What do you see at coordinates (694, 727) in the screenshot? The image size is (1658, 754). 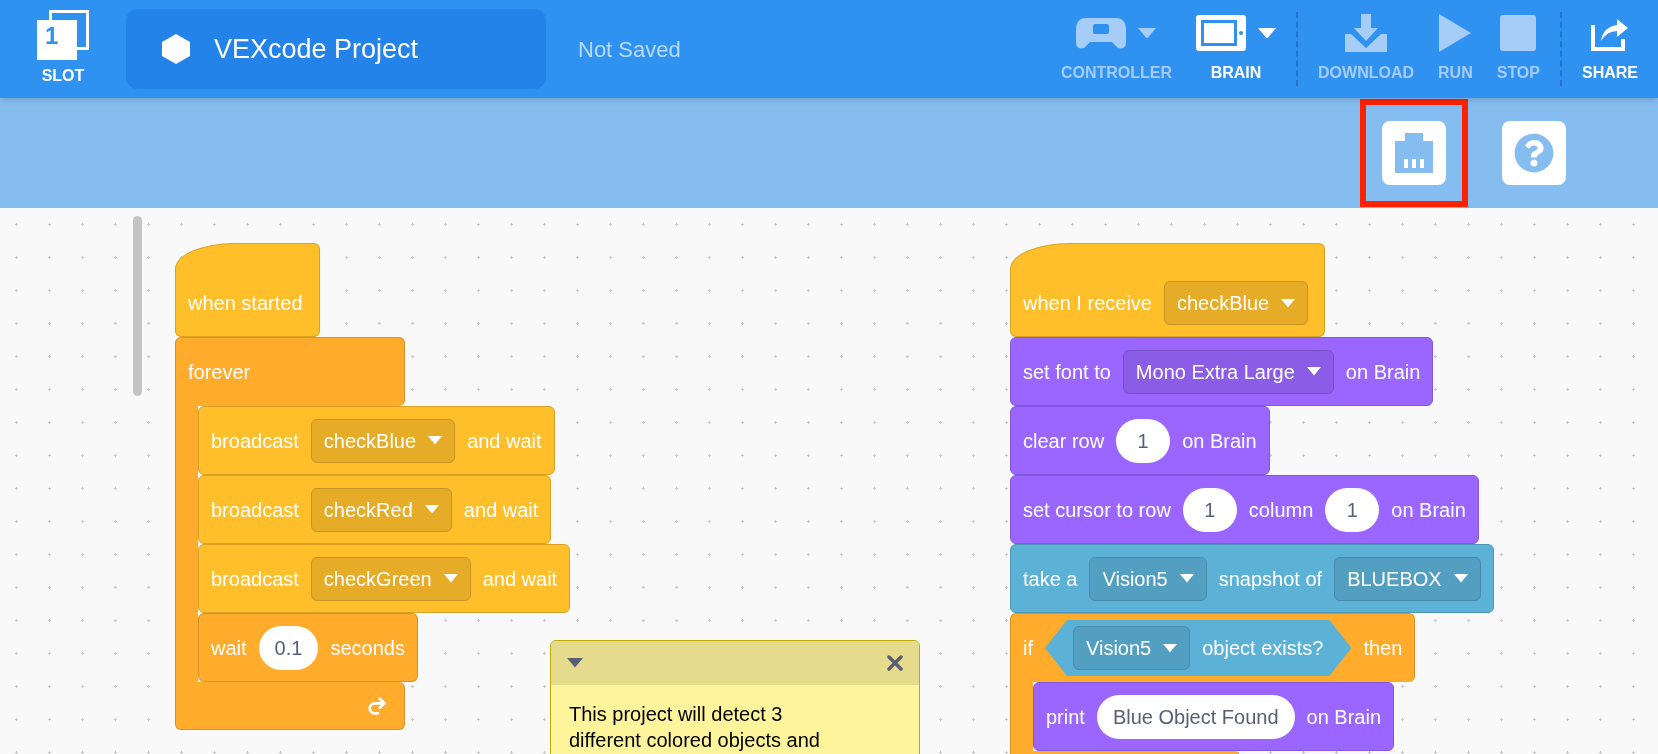 I see `comment-text: This project will detect 3 different colored objects and` at bounding box center [694, 727].